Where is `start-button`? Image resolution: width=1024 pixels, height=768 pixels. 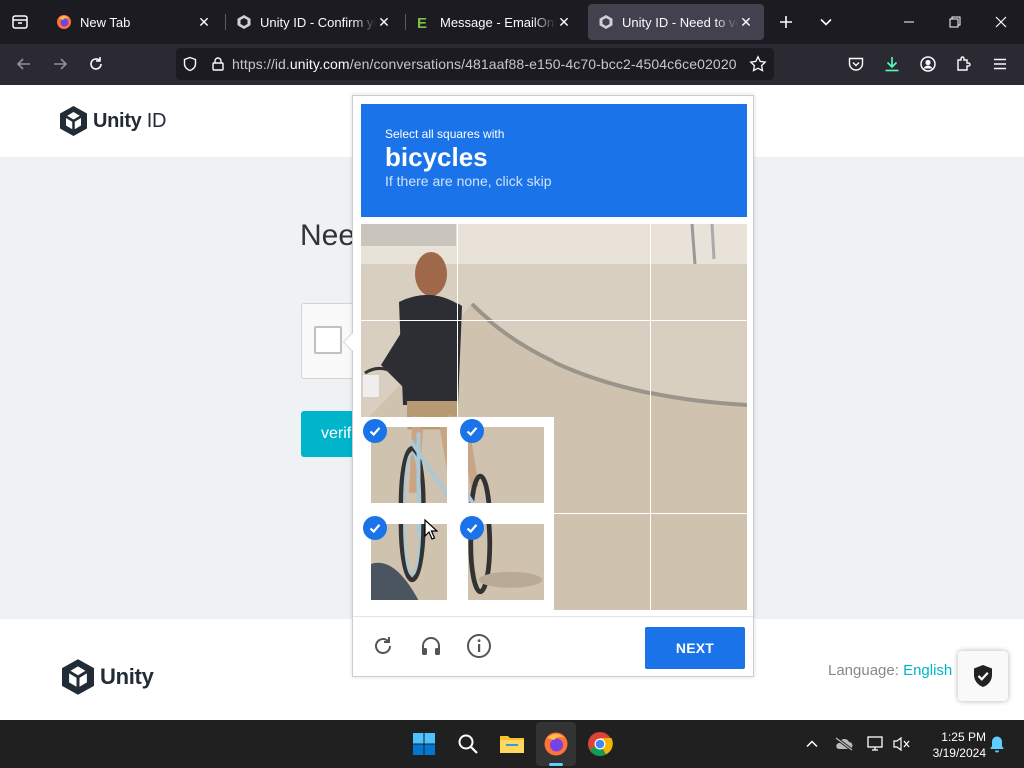 start-button is located at coordinates (424, 744).